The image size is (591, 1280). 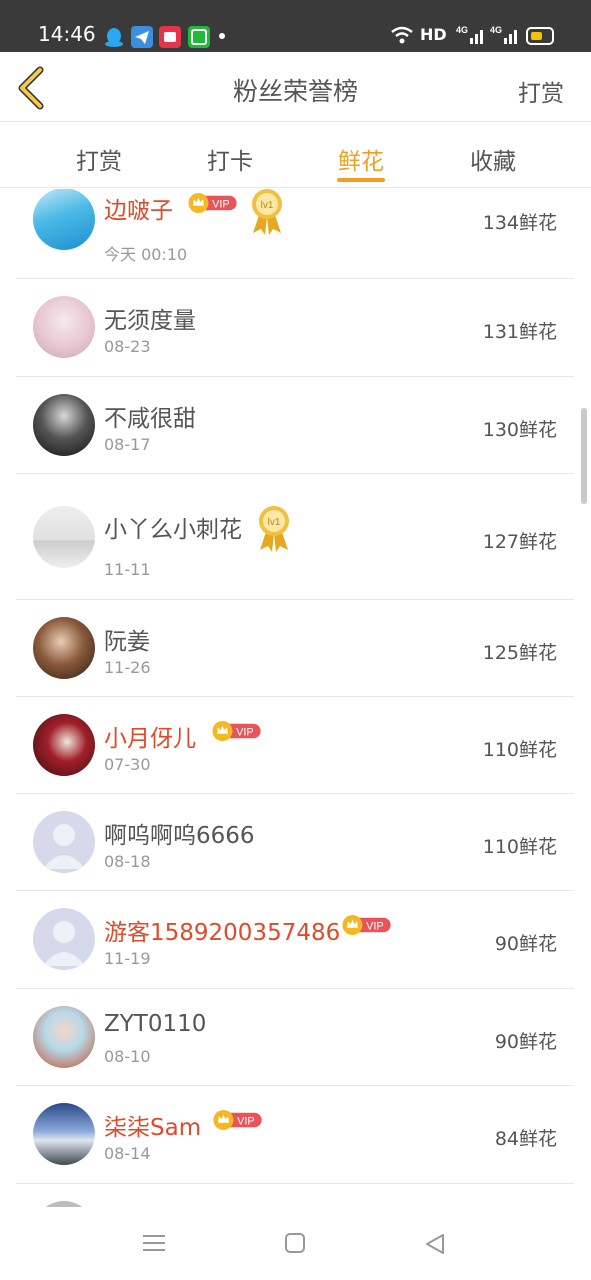 I want to click on status-bar: 14:46 HD 4G 4G, so click(x=295, y=26).